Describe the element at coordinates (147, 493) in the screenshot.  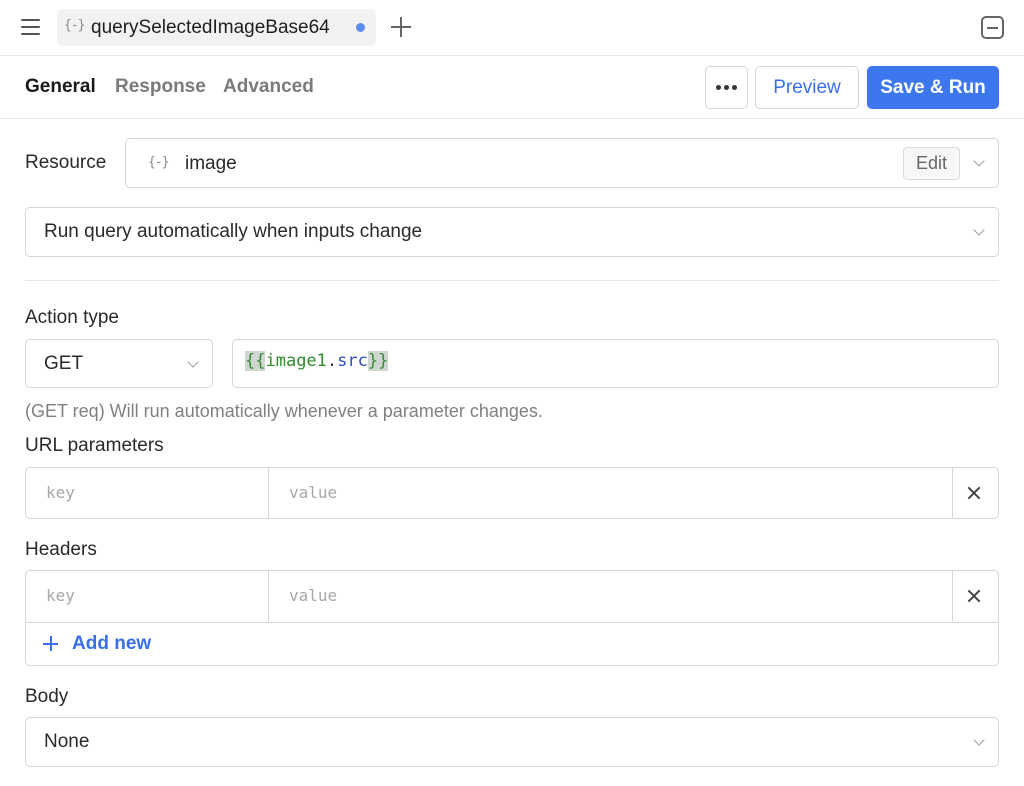
I see `url-param-key-input: key` at that location.